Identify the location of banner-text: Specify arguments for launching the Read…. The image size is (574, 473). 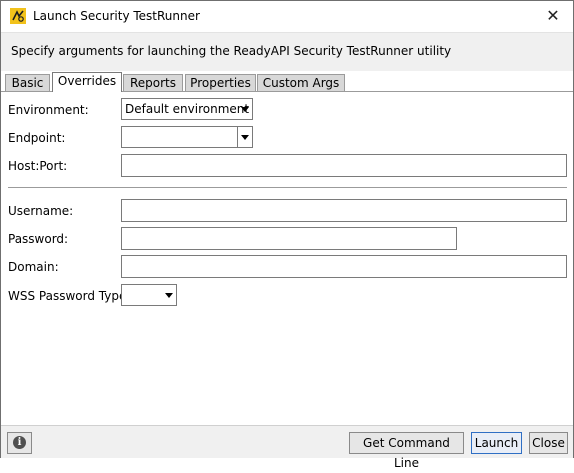
(231, 51).